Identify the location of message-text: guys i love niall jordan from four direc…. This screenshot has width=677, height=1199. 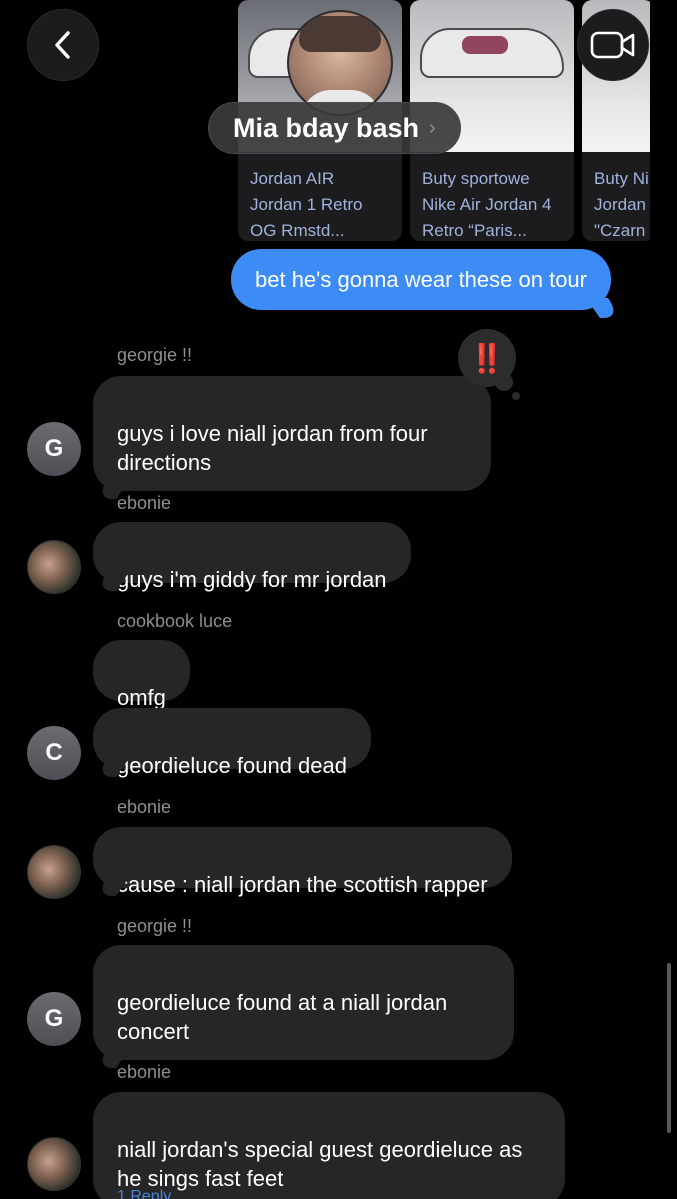
(272, 448).